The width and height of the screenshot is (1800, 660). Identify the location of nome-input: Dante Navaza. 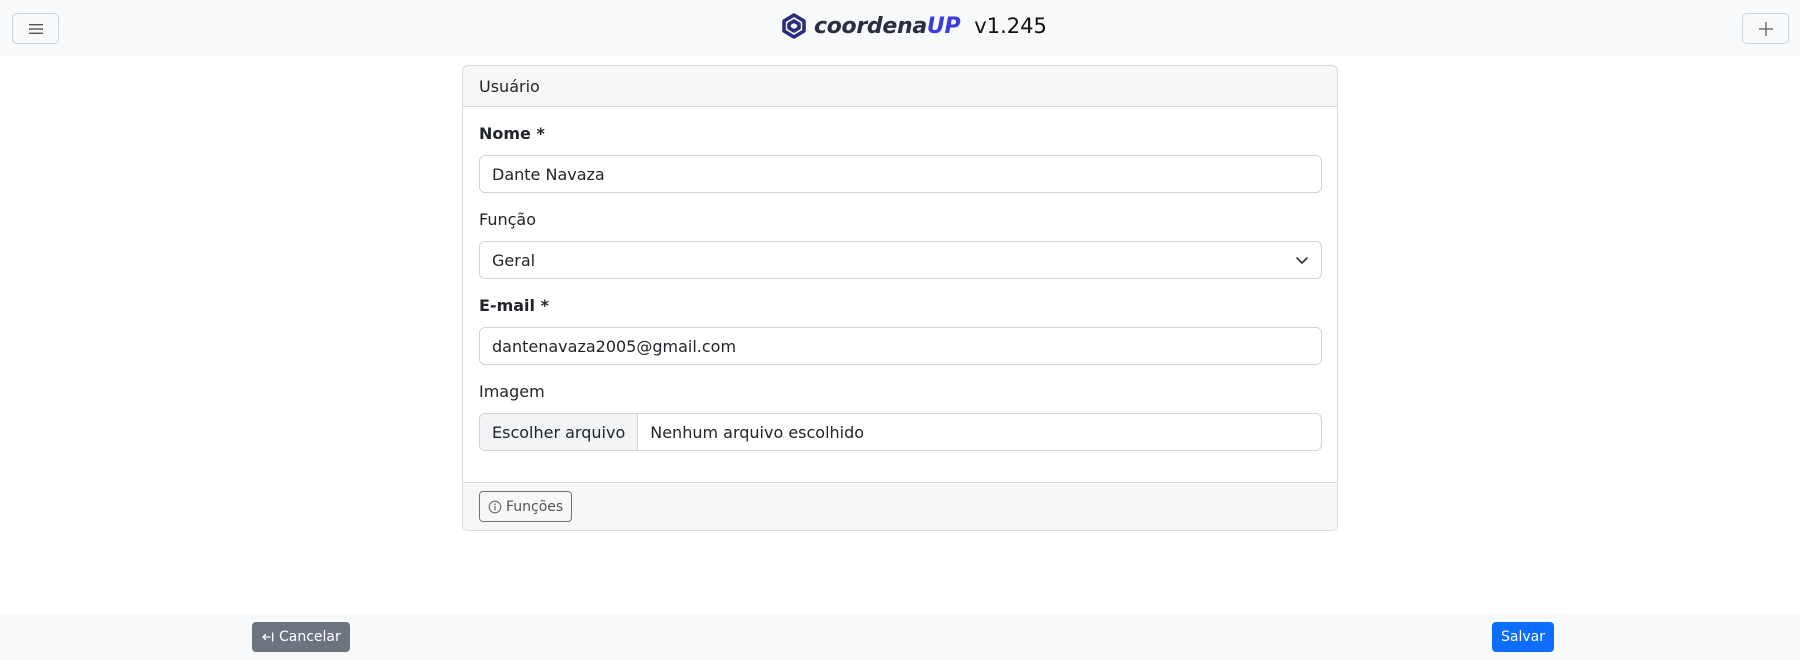
(900, 174).